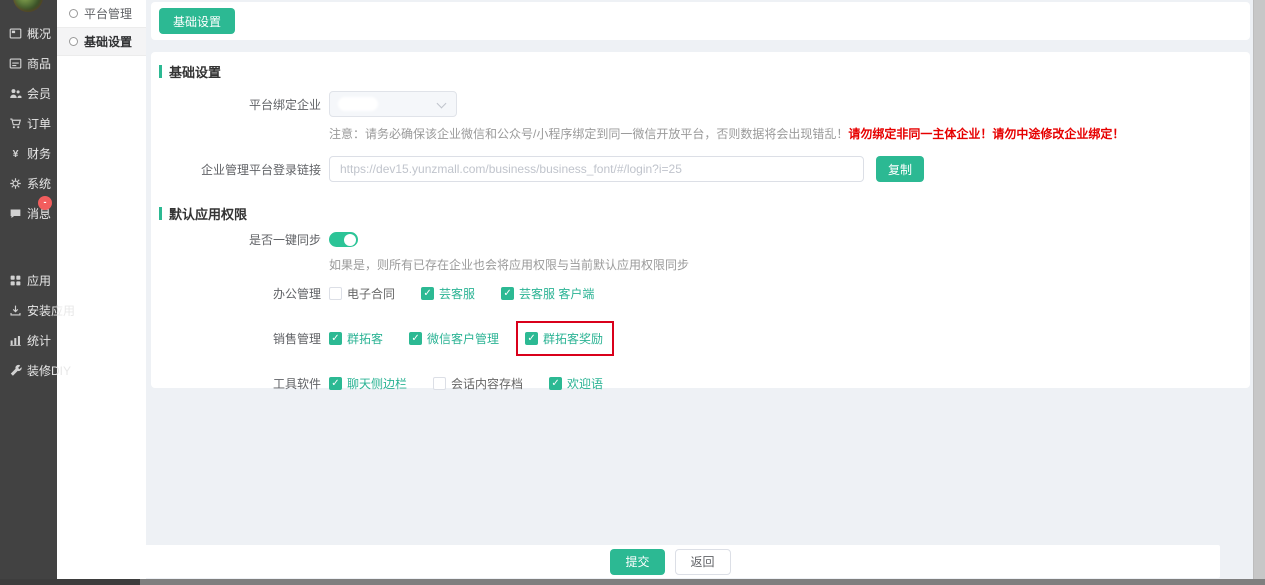 The width and height of the screenshot is (1265, 585). I want to click on sidebar-item-orders: 订单, so click(28, 123).